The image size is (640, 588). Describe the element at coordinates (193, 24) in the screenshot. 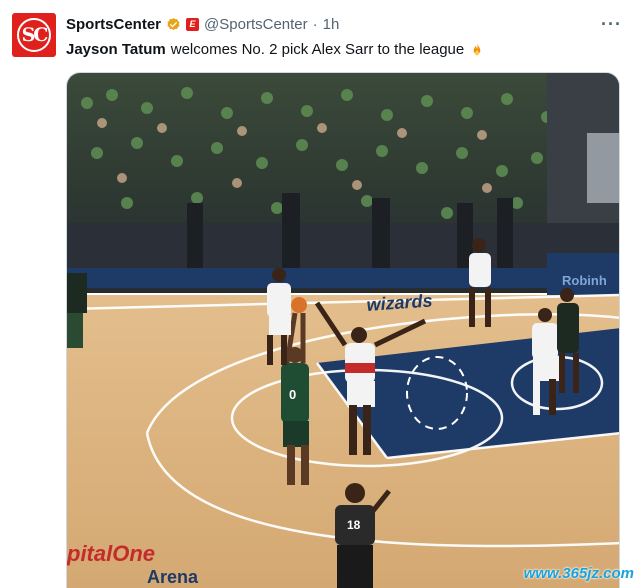

I see `espn-affiliate-icon: E` at that location.